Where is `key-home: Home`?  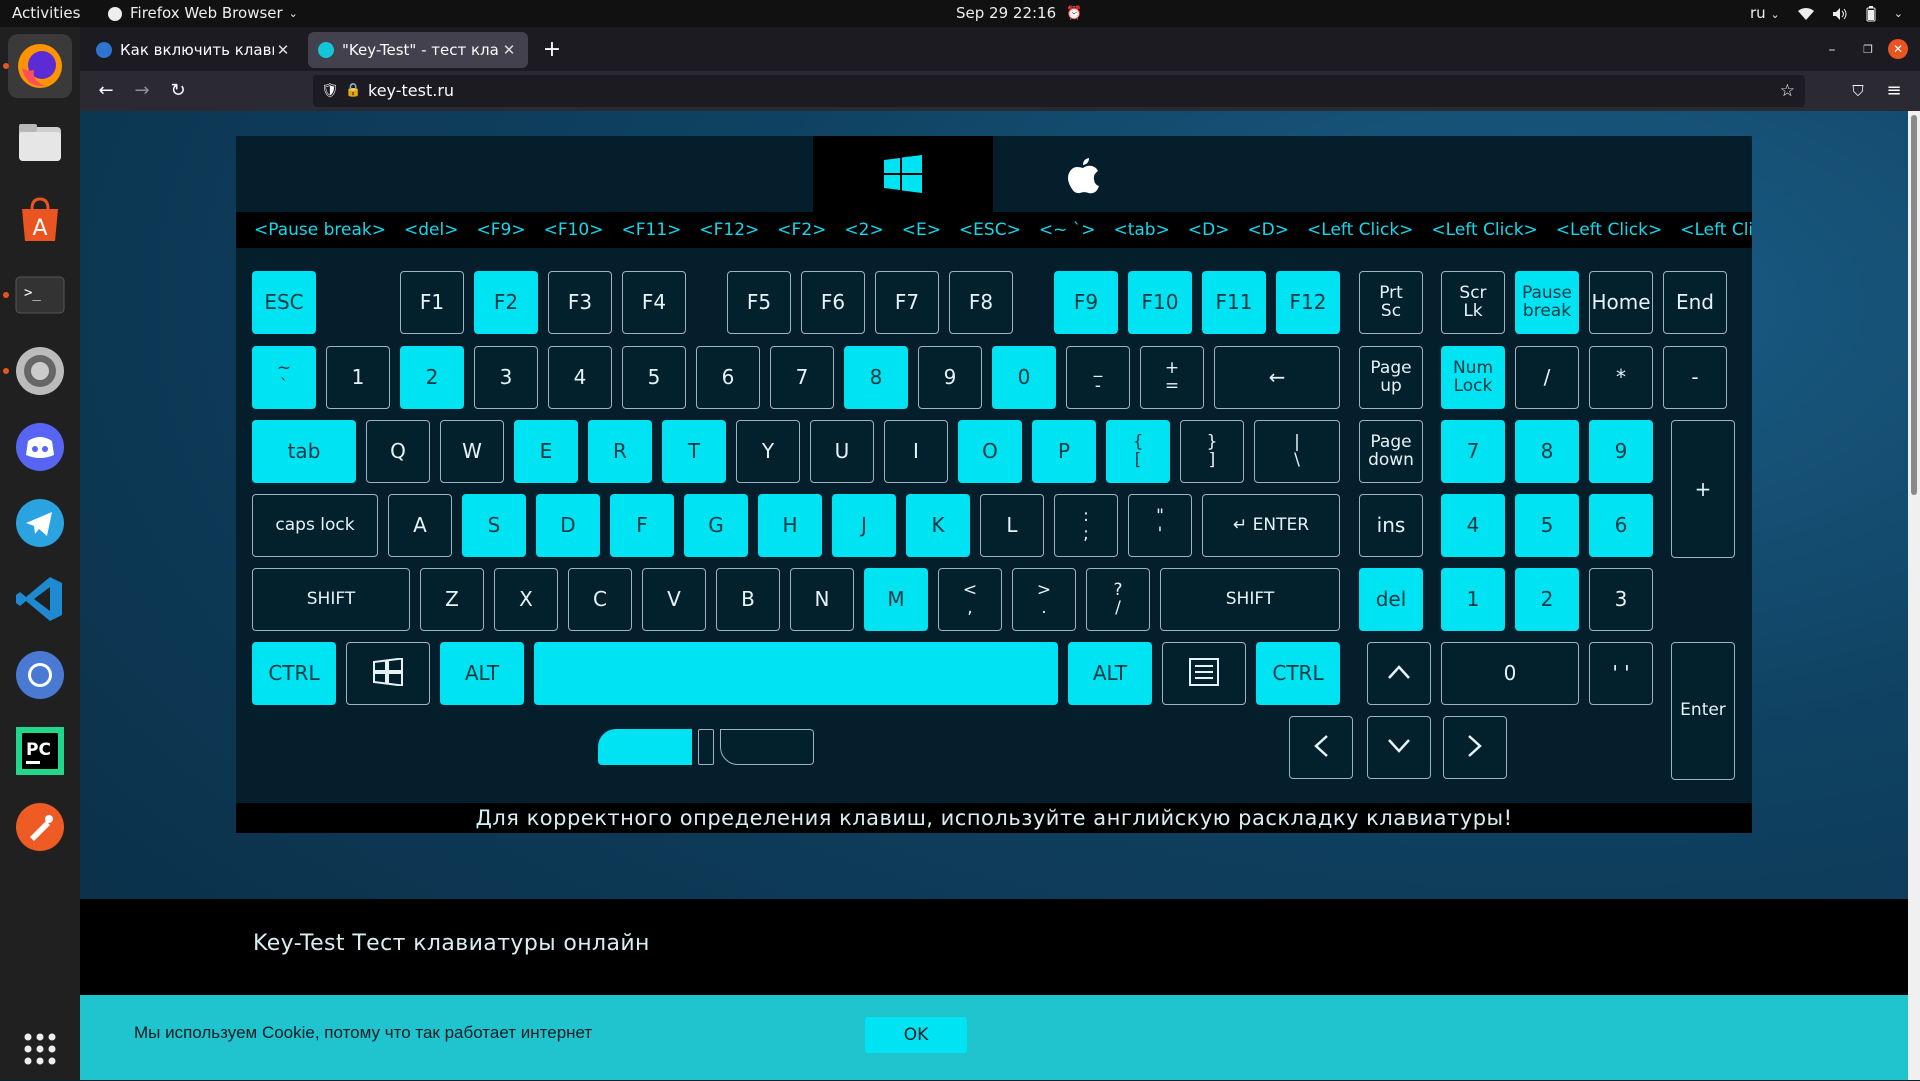
key-home: Home is located at coordinates (1621, 302).